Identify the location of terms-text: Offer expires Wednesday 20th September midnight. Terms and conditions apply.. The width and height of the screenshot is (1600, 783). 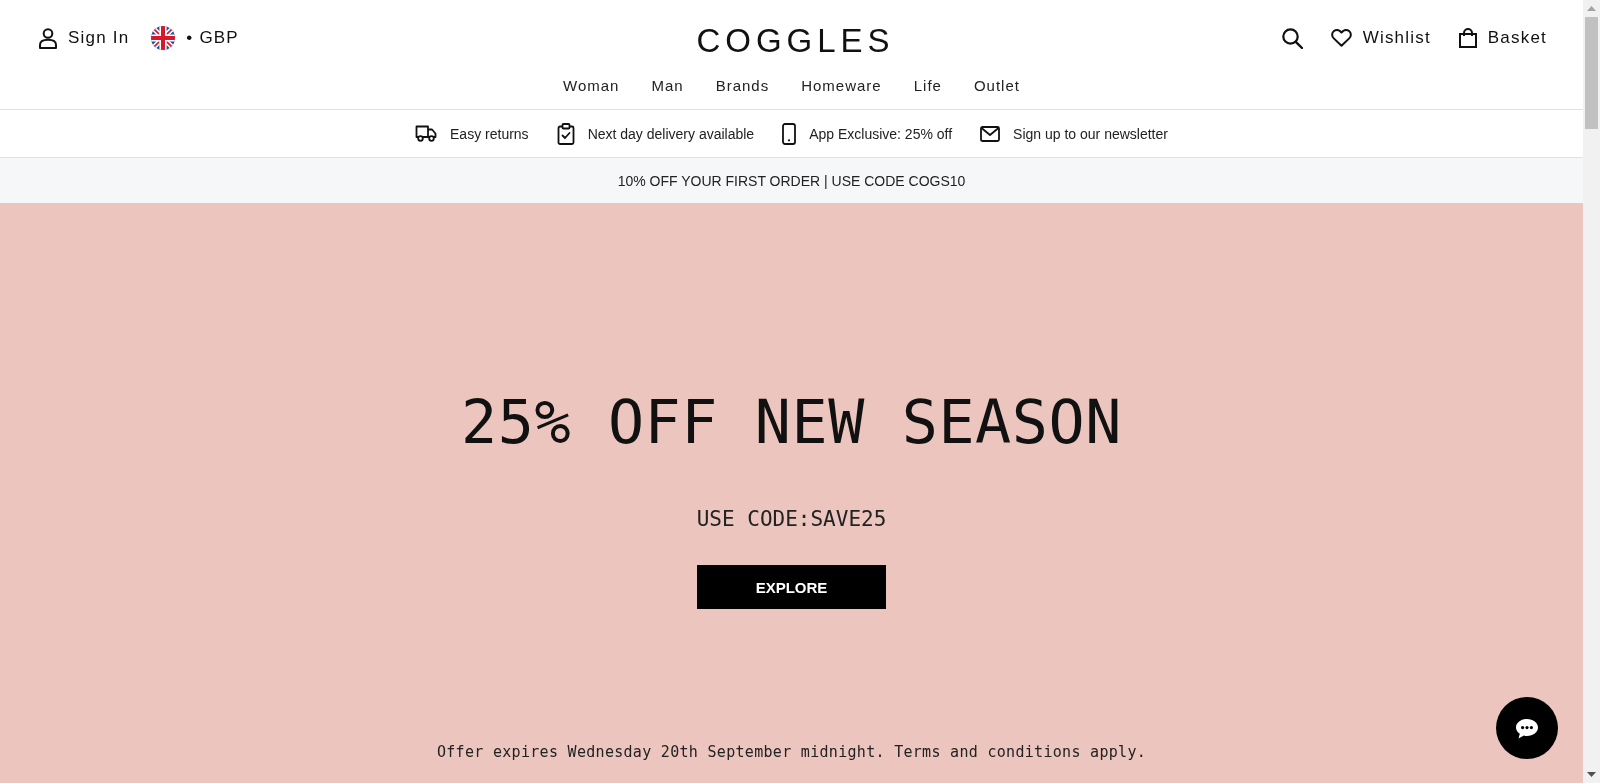
(791, 752).